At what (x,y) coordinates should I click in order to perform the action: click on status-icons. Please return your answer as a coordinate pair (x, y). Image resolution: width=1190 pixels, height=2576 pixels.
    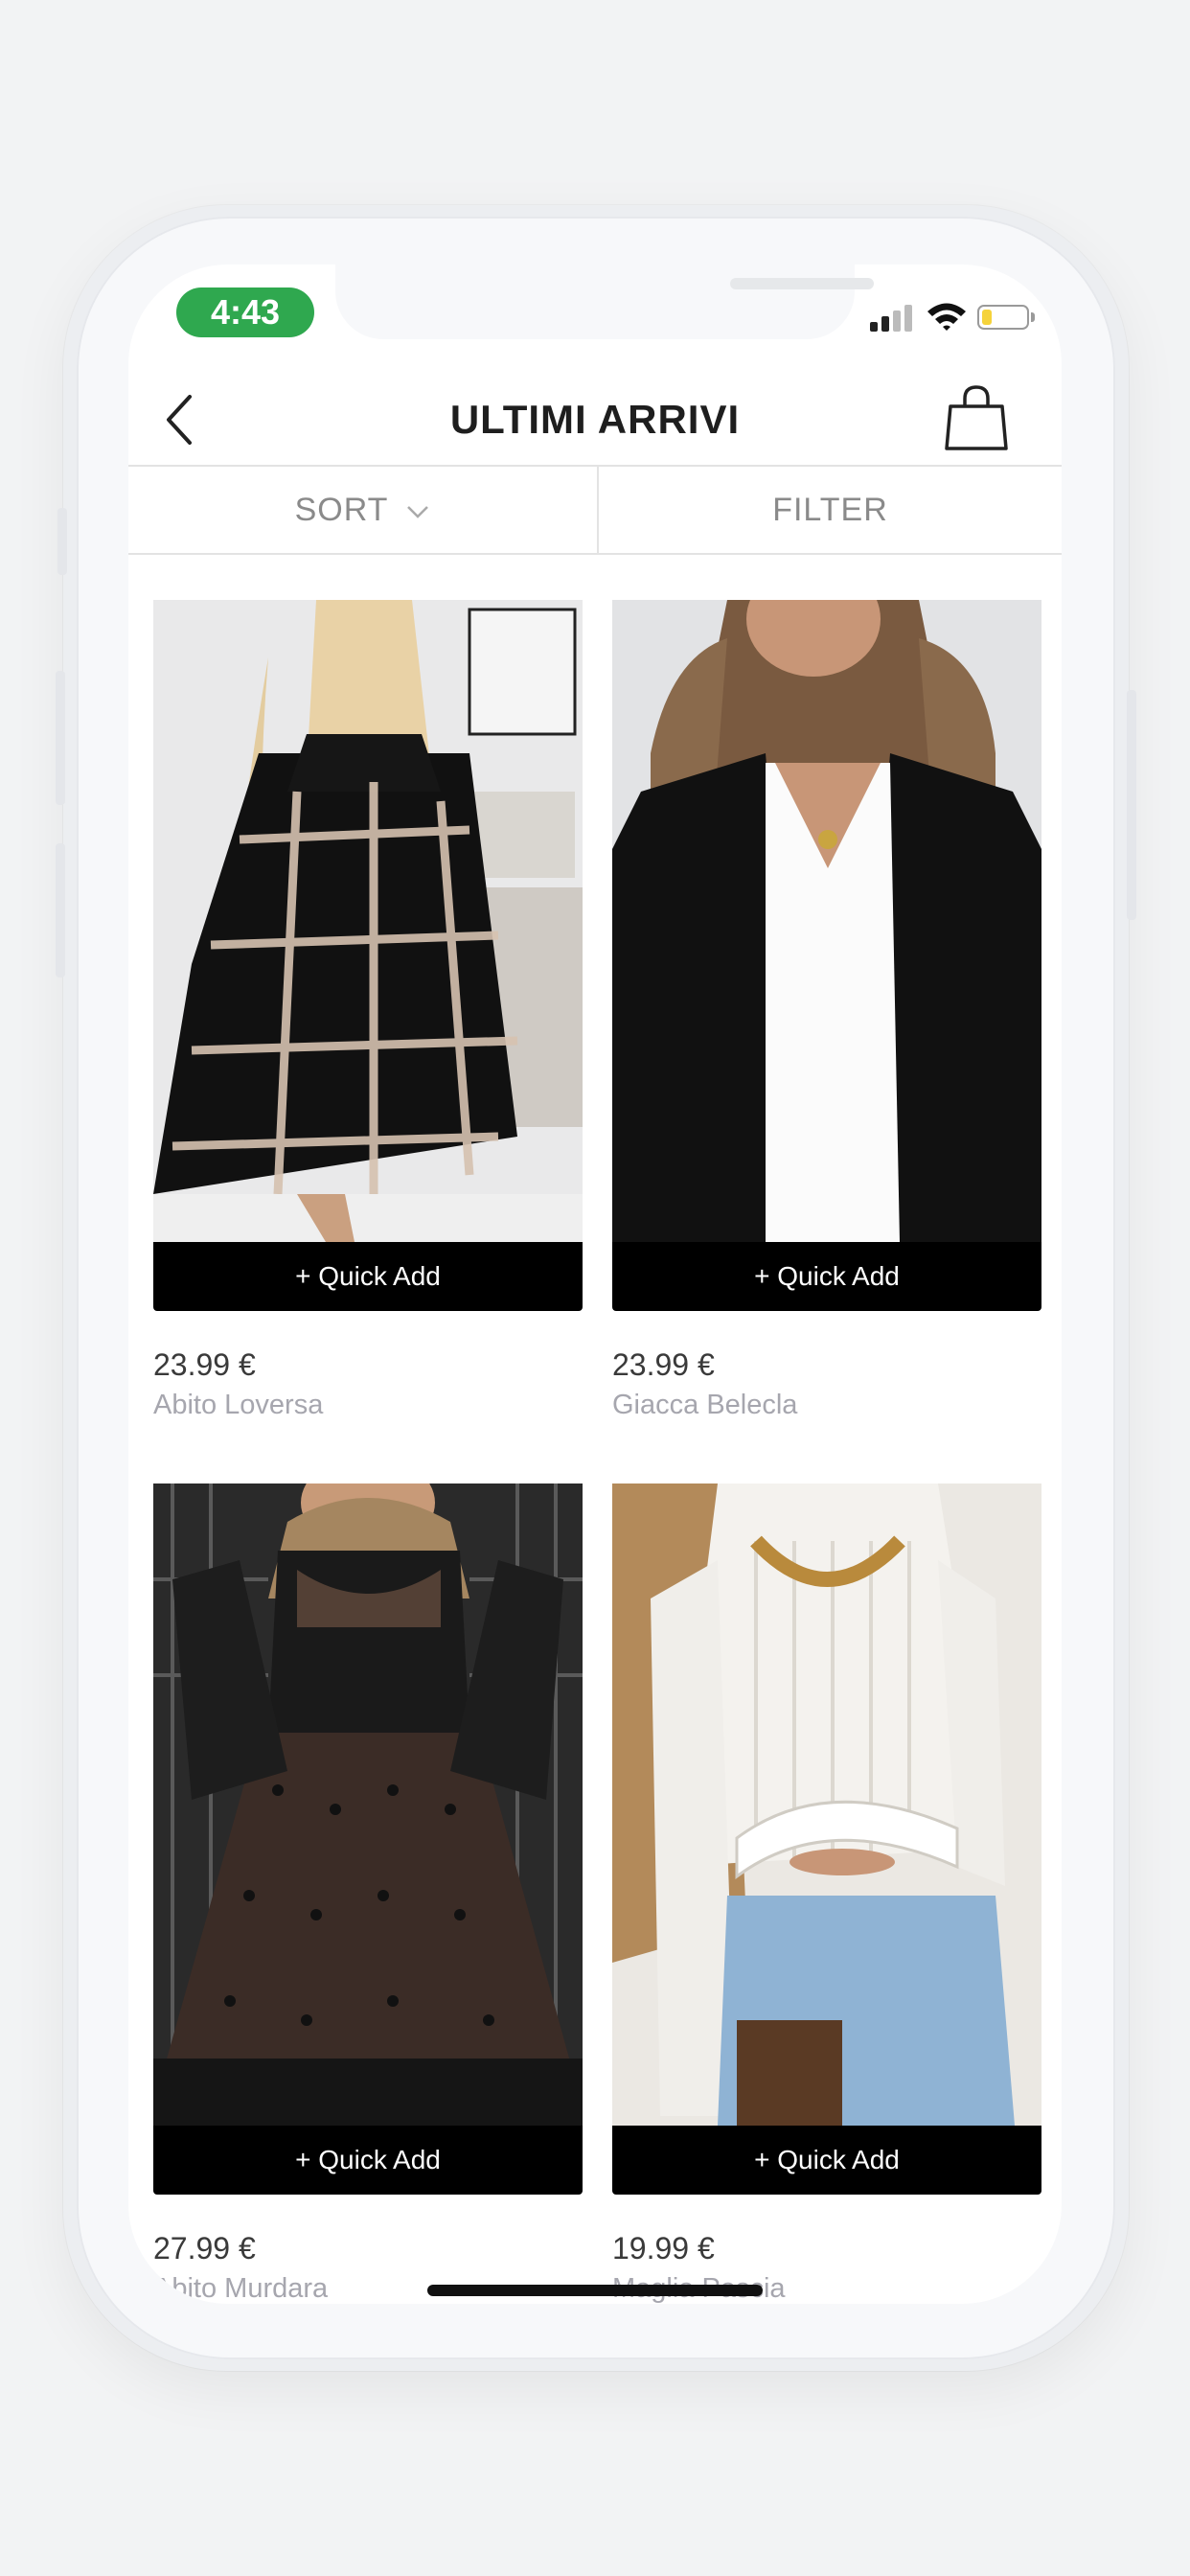
    Looking at the image, I should click on (952, 316).